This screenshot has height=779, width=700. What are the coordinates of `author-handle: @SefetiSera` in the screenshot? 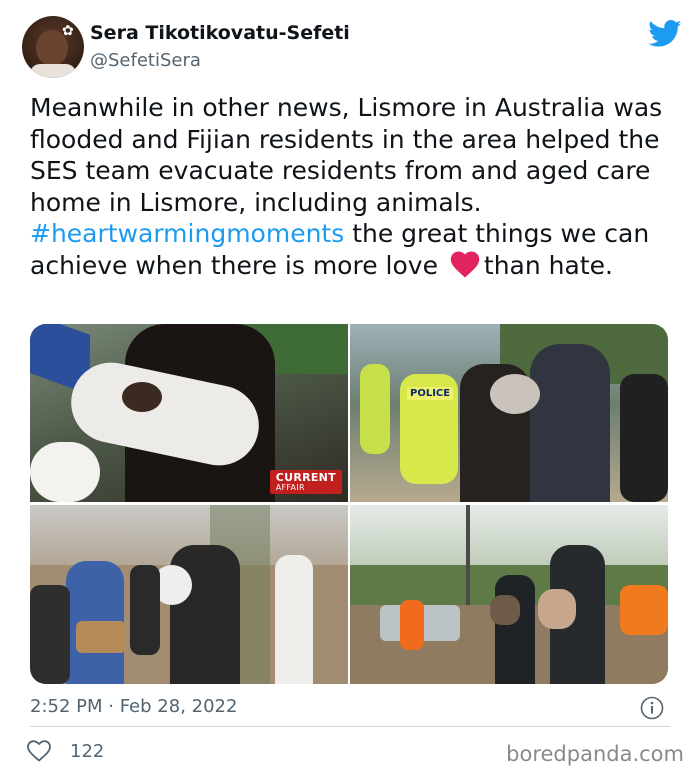 It's located at (145, 60).